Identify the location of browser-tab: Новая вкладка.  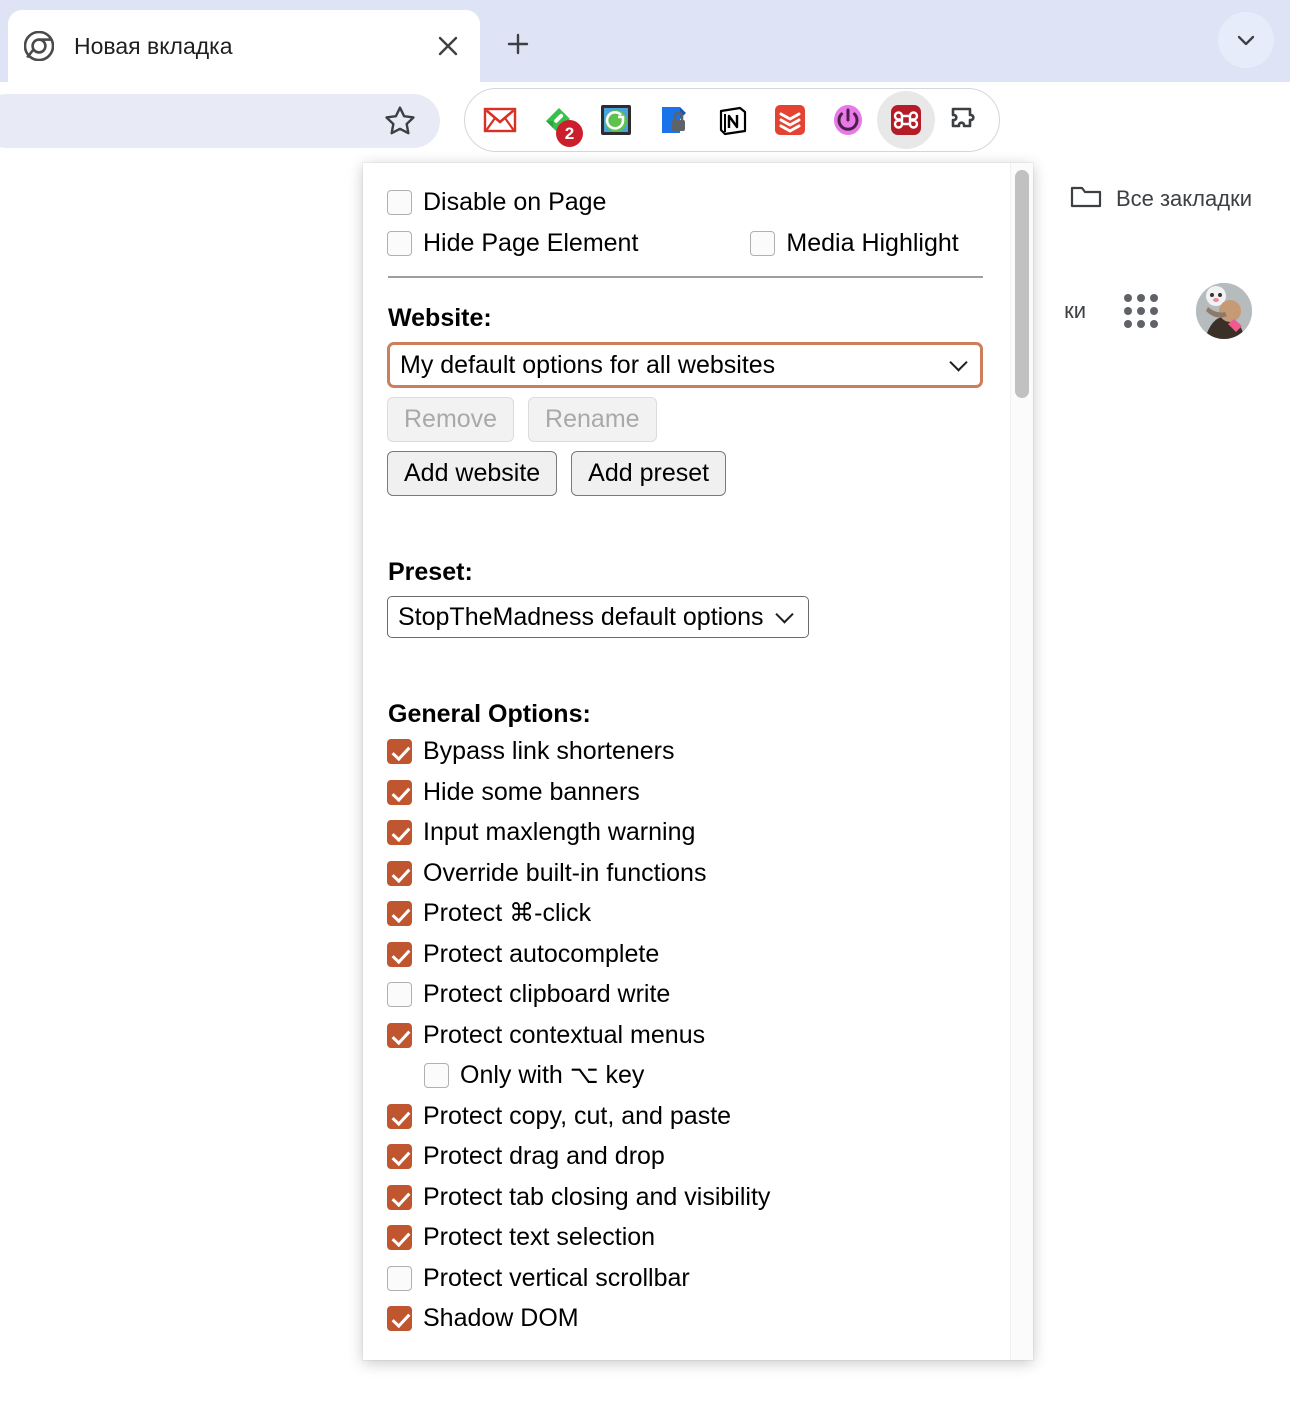
(244, 46).